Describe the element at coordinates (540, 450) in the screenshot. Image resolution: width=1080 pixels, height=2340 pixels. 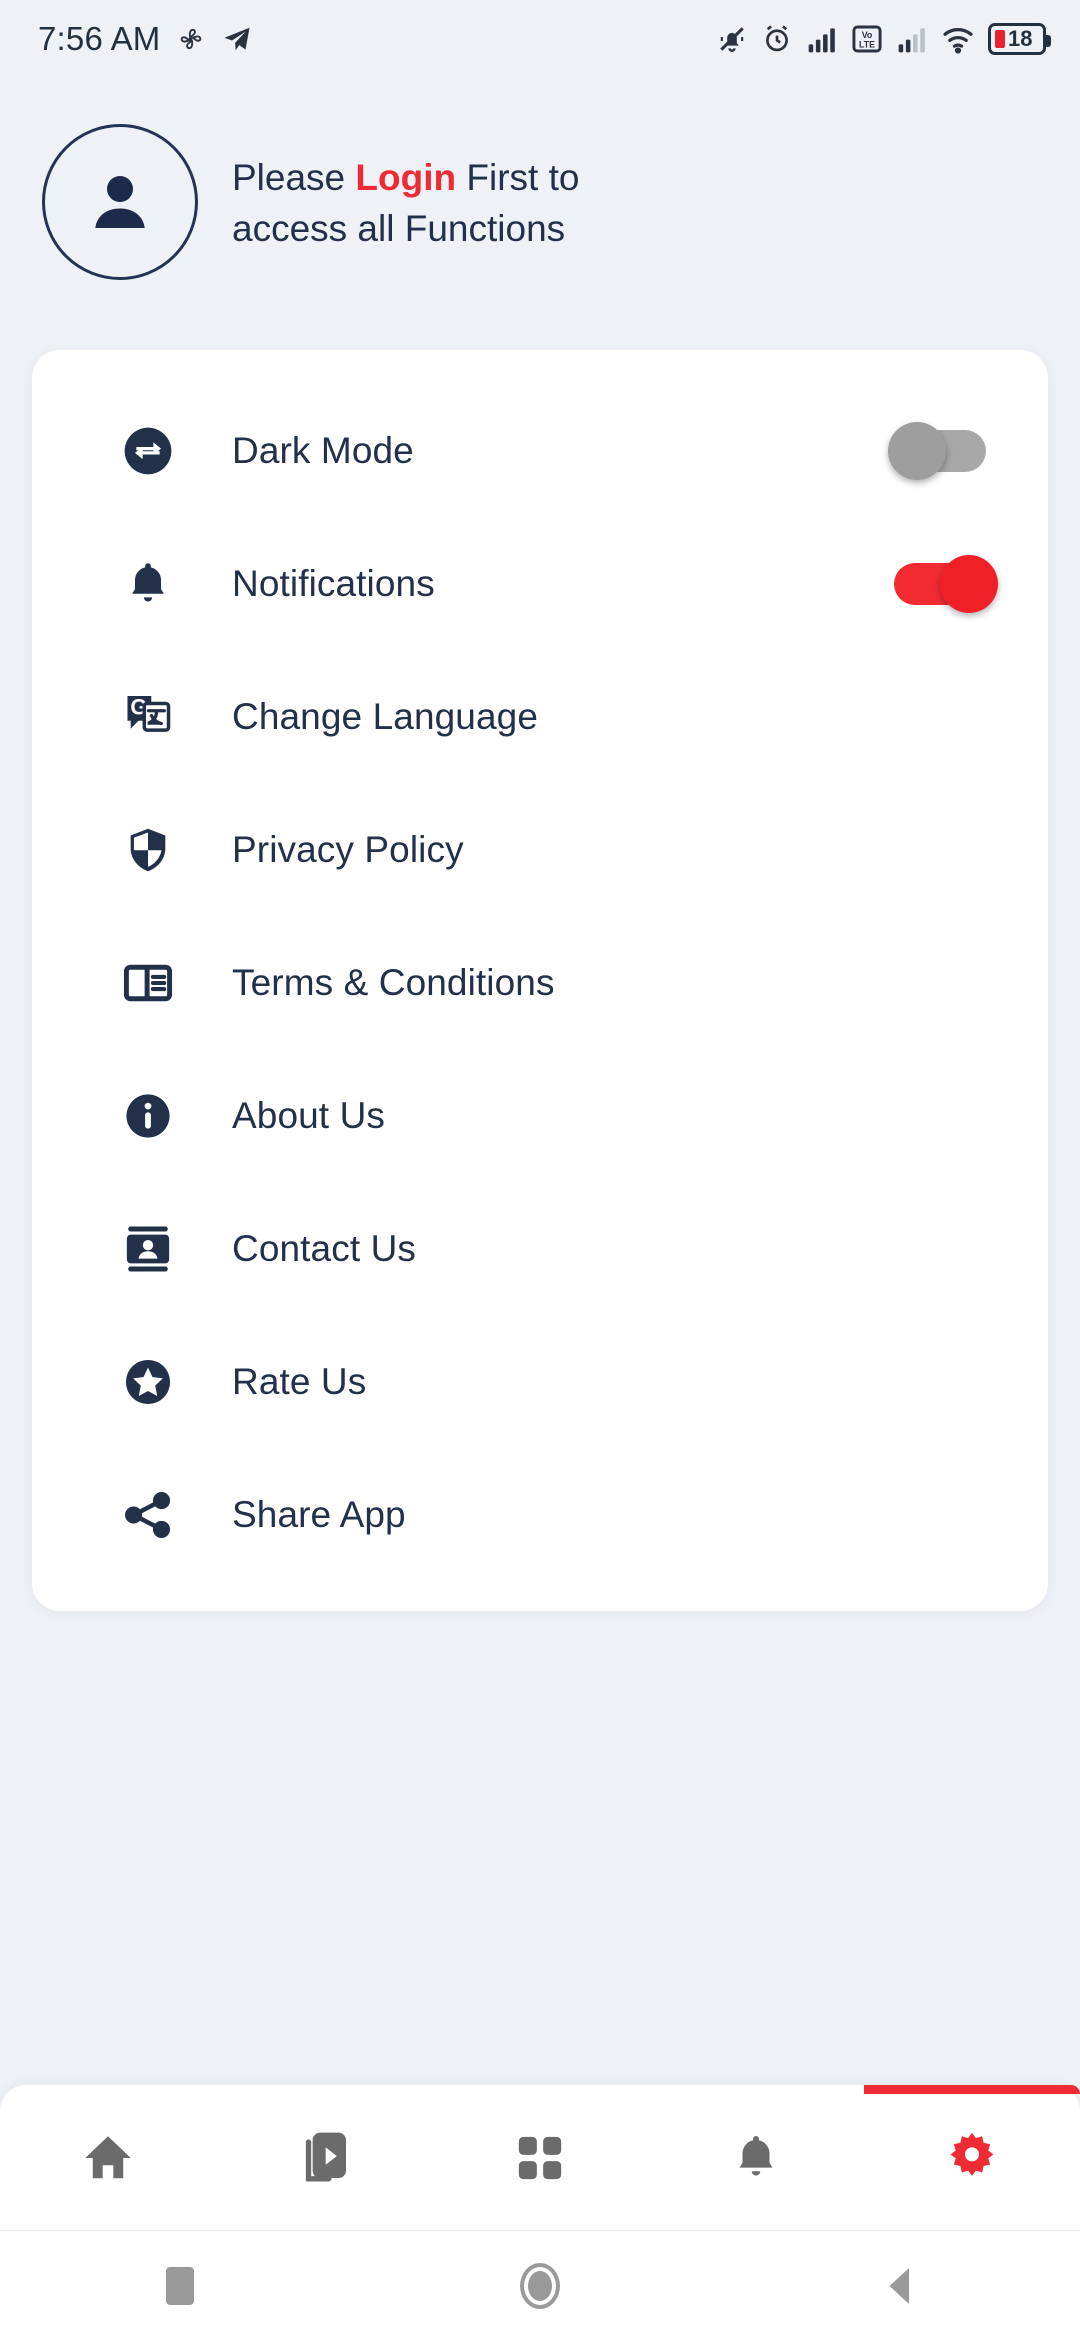
I see `settings-row-dark-mode: Dark Mode` at that location.